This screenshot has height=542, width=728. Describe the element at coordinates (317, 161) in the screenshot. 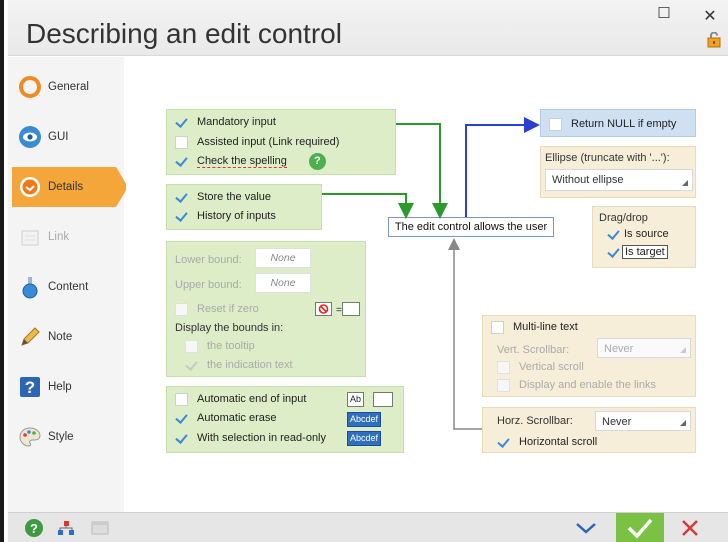

I see `spelling-help-icon: ?` at that location.